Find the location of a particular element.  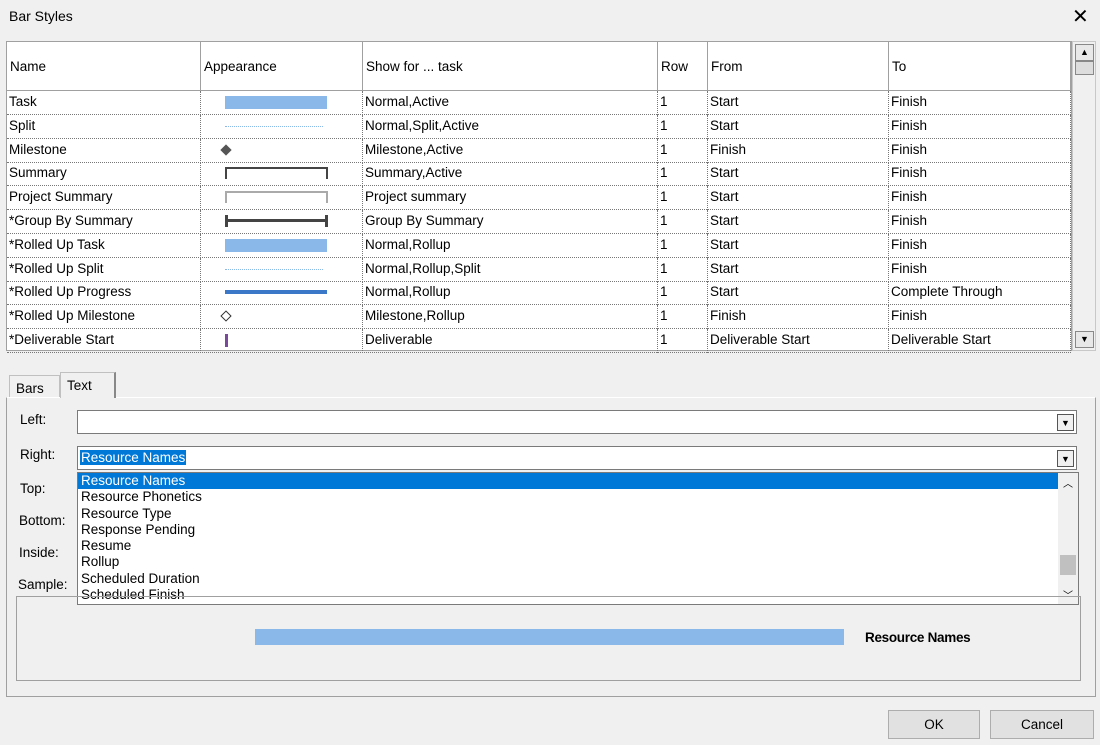

appearance-hollow-diamond-icon is located at coordinates (282, 317).